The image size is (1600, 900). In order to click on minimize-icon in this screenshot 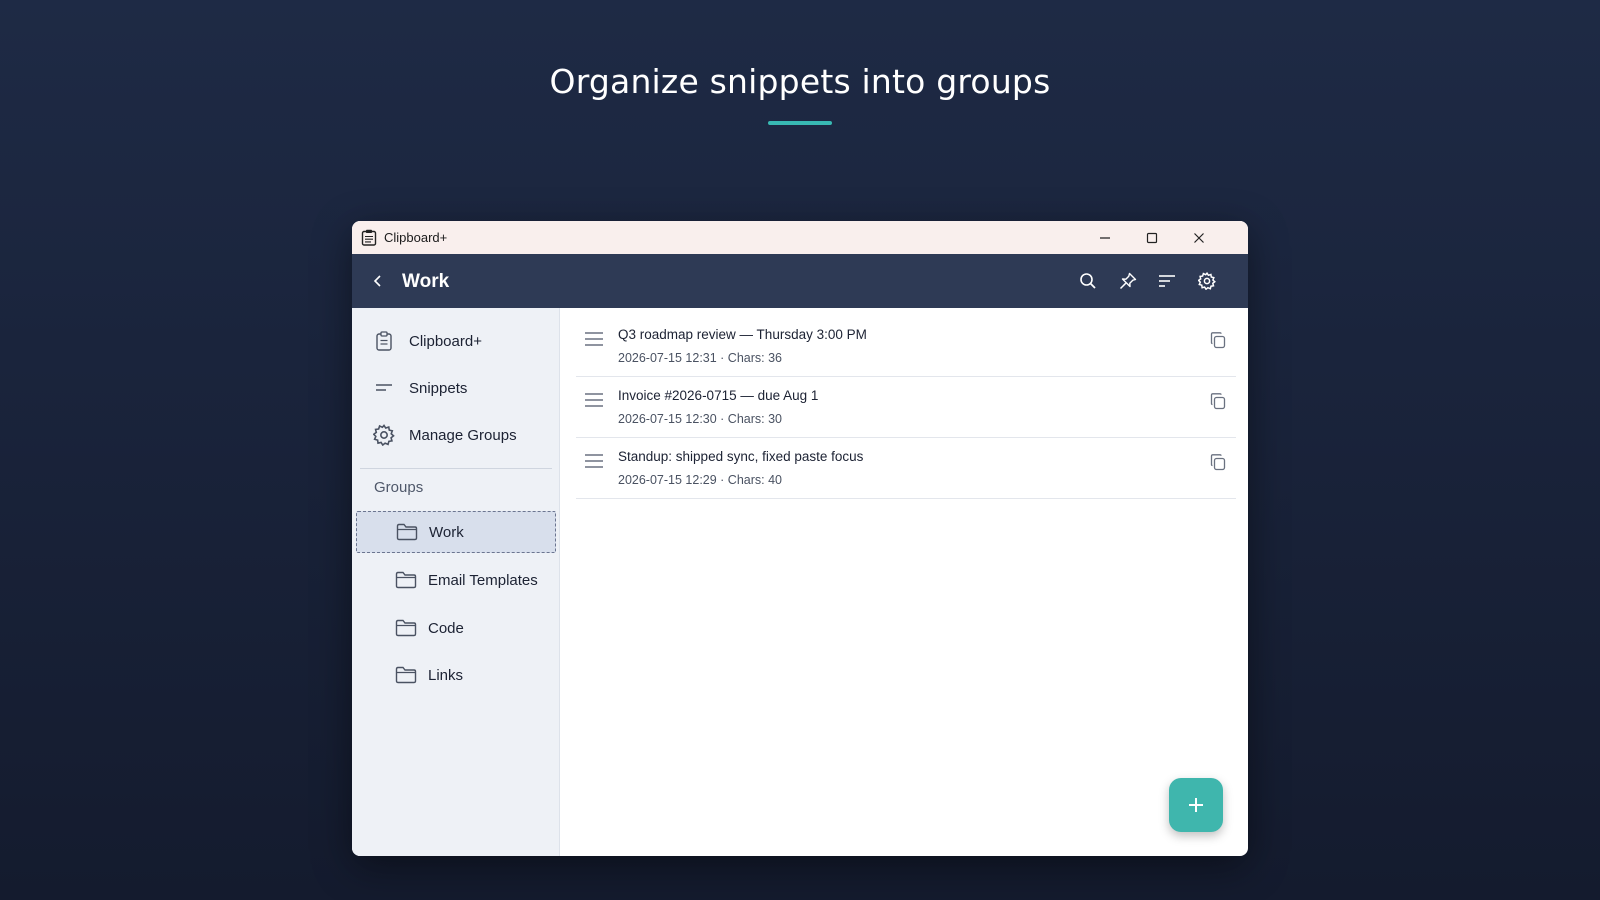, I will do `click(1105, 237)`.